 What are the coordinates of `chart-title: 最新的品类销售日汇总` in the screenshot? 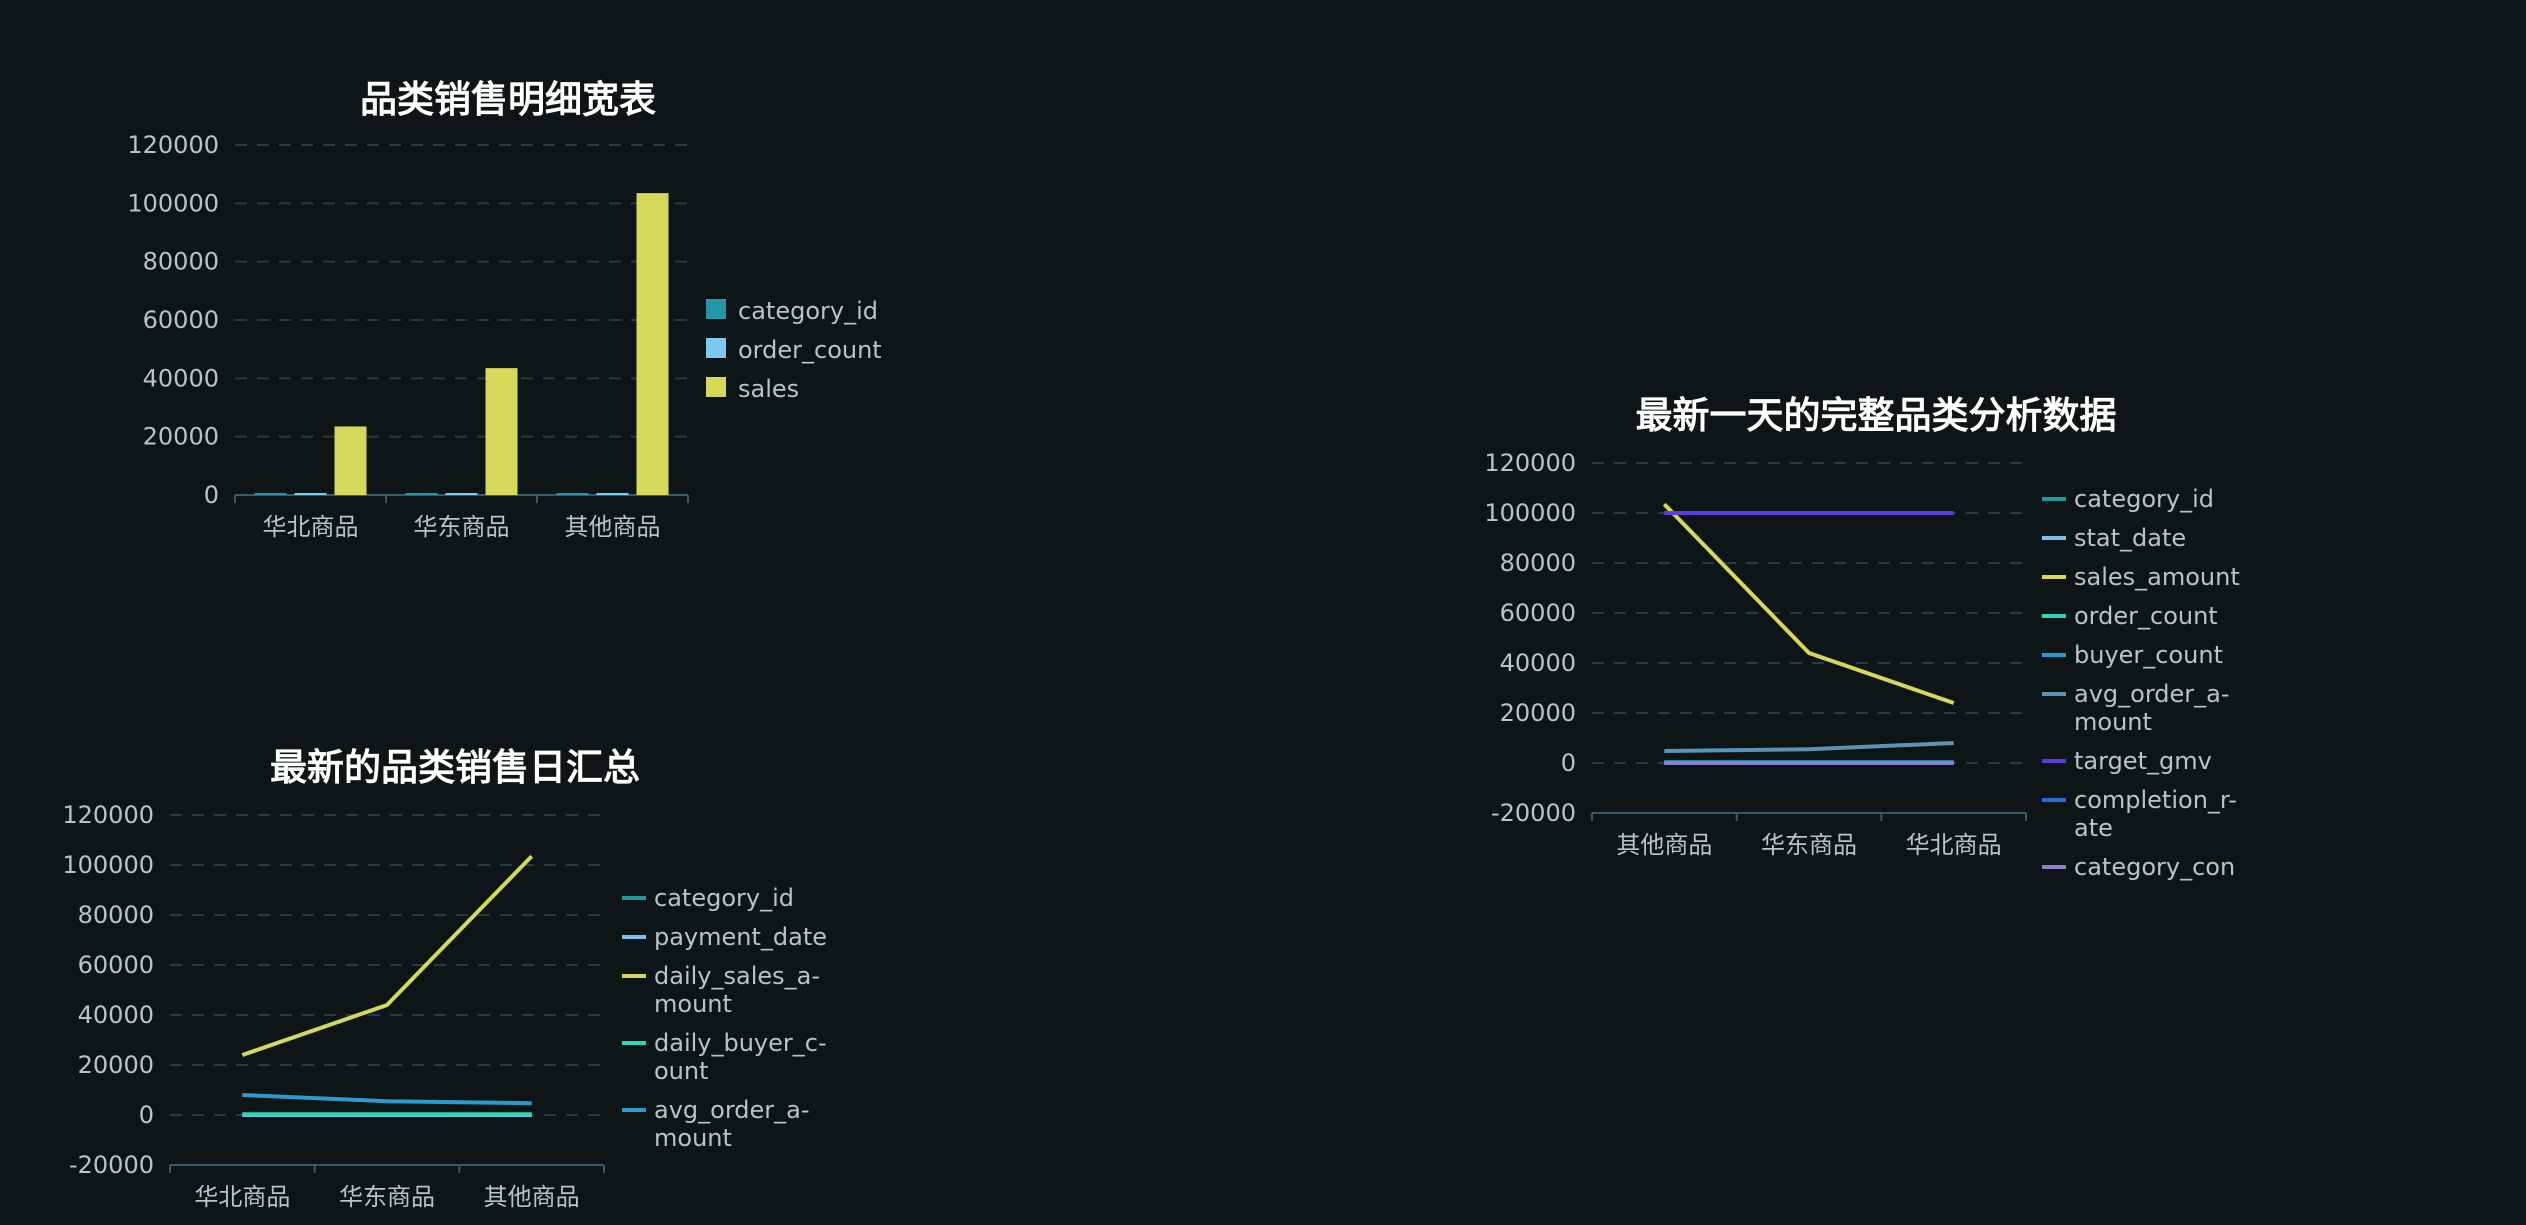 It's located at (455, 767).